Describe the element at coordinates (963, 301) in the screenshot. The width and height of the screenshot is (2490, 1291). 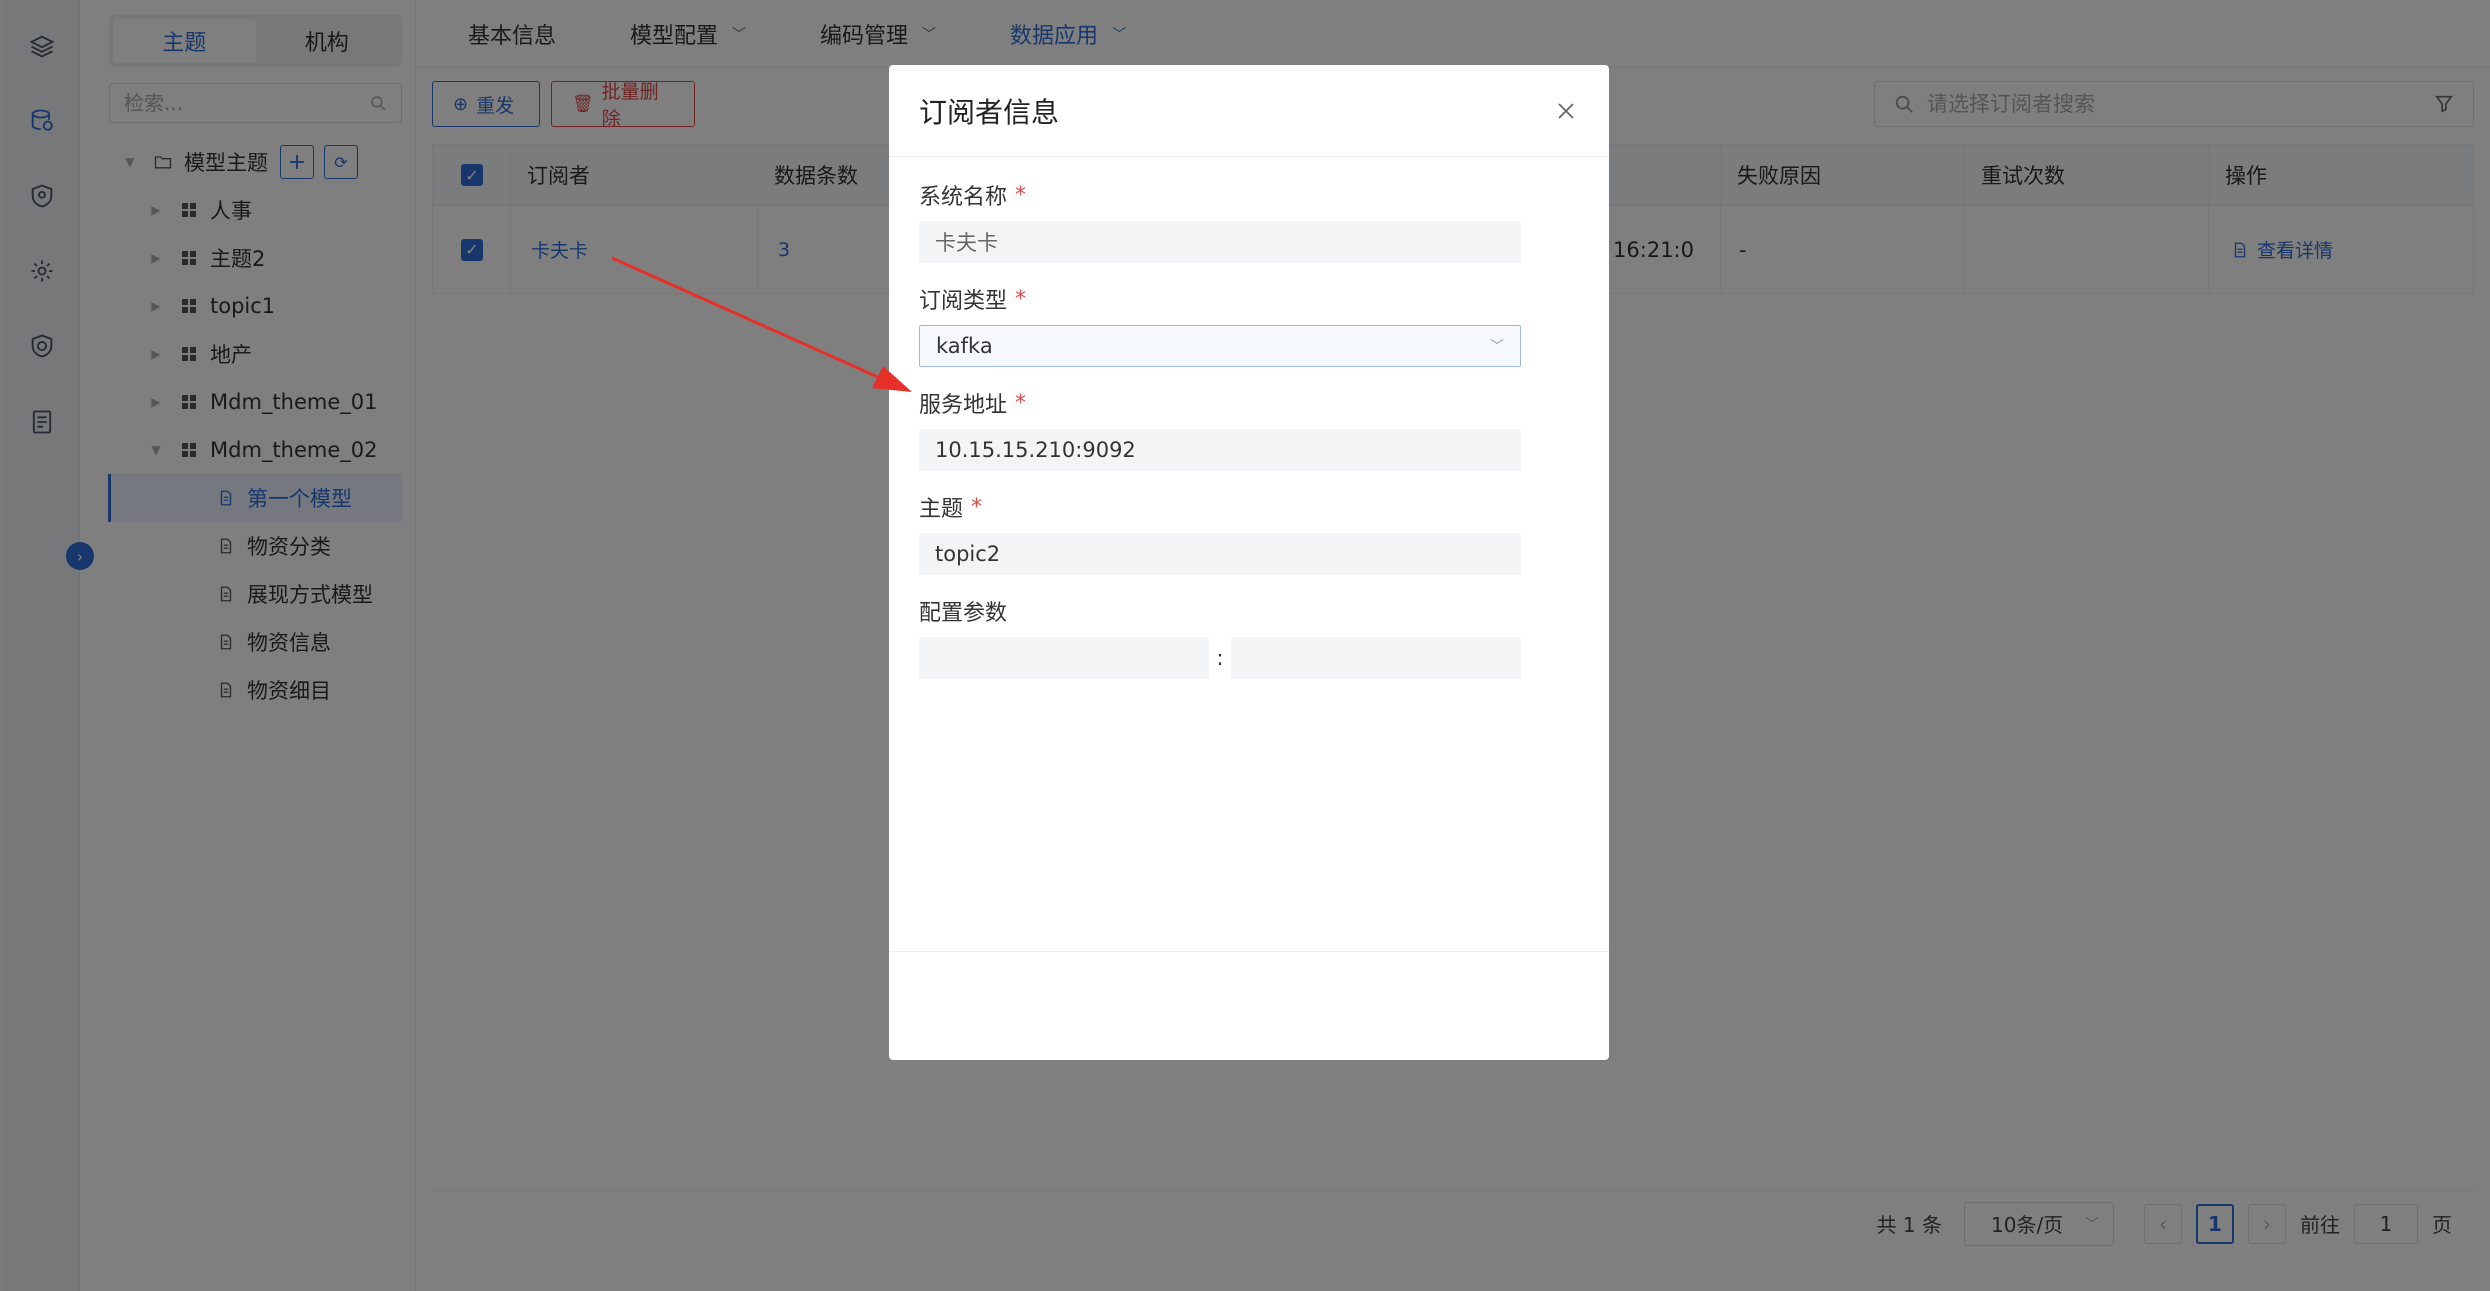
I see `label-text: 订阅类型` at that location.